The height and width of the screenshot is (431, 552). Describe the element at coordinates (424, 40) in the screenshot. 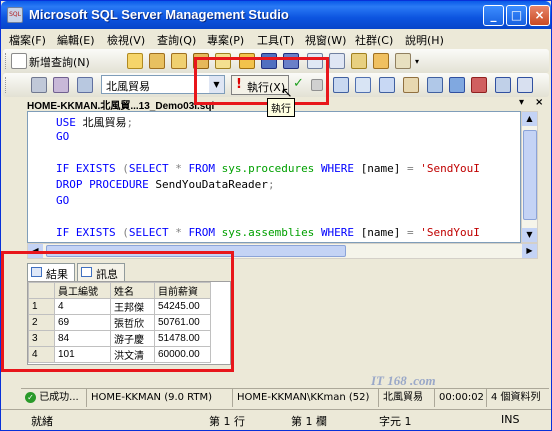

I see `menu-help: 說明(H)` at that location.